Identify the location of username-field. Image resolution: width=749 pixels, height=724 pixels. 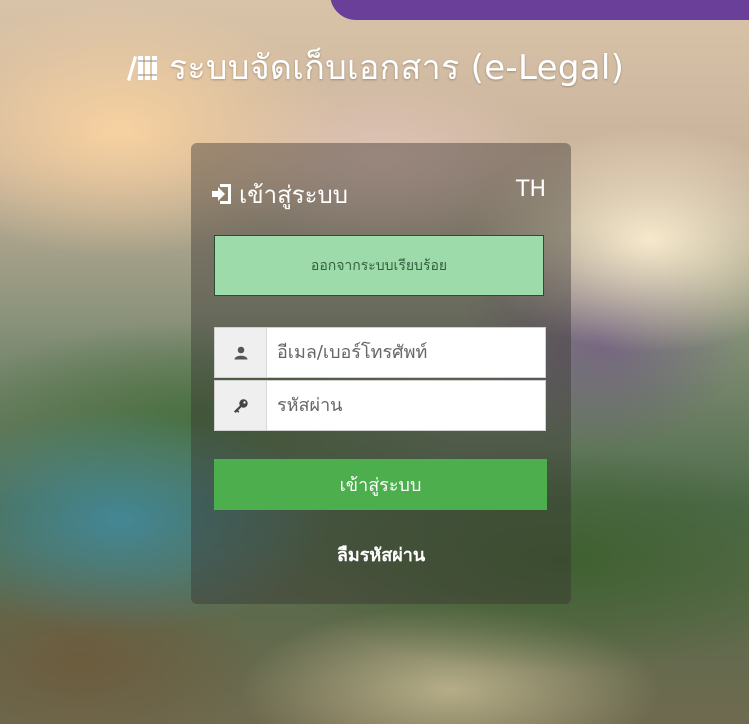
(380, 352).